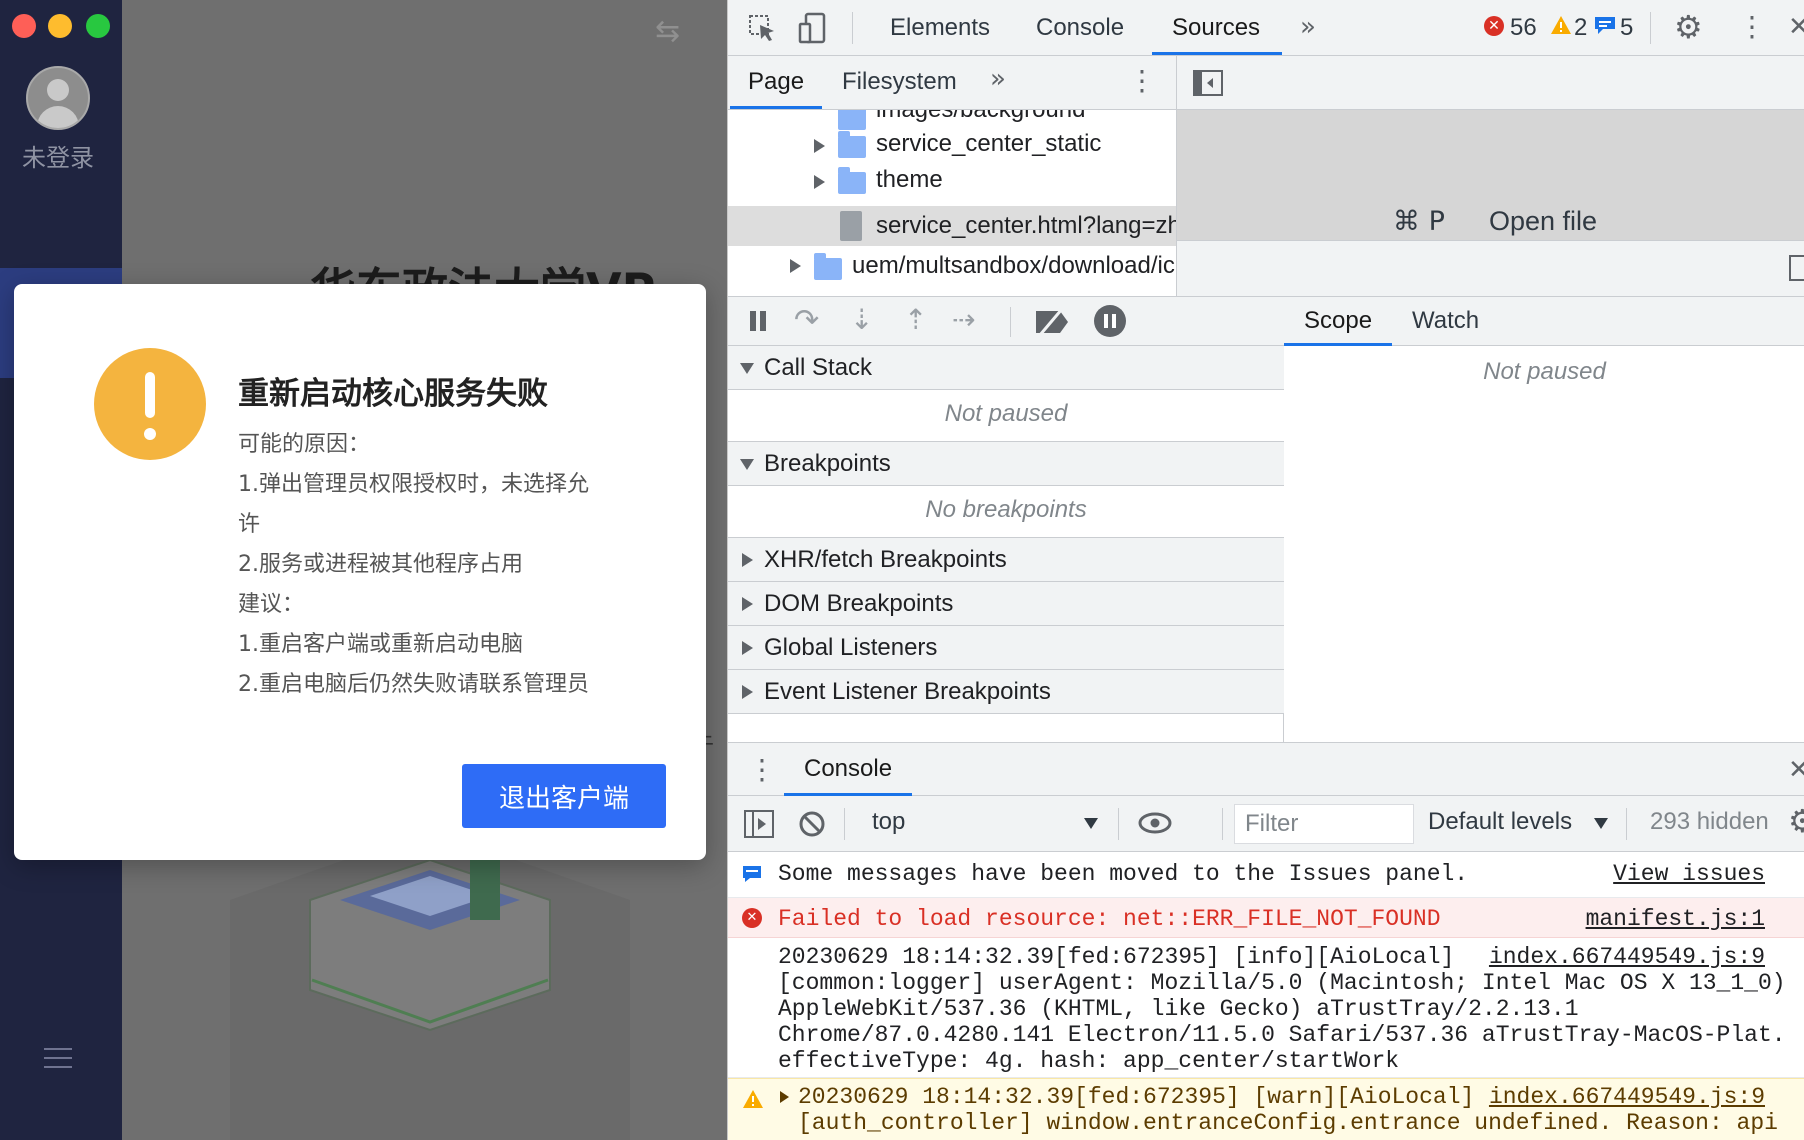 Image resolution: width=1804 pixels, height=1140 pixels. What do you see at coordinates (1688, 27) in the screenshot?
I see `settings-gear-icon: ⚙` at bounding box center [1688, 27].